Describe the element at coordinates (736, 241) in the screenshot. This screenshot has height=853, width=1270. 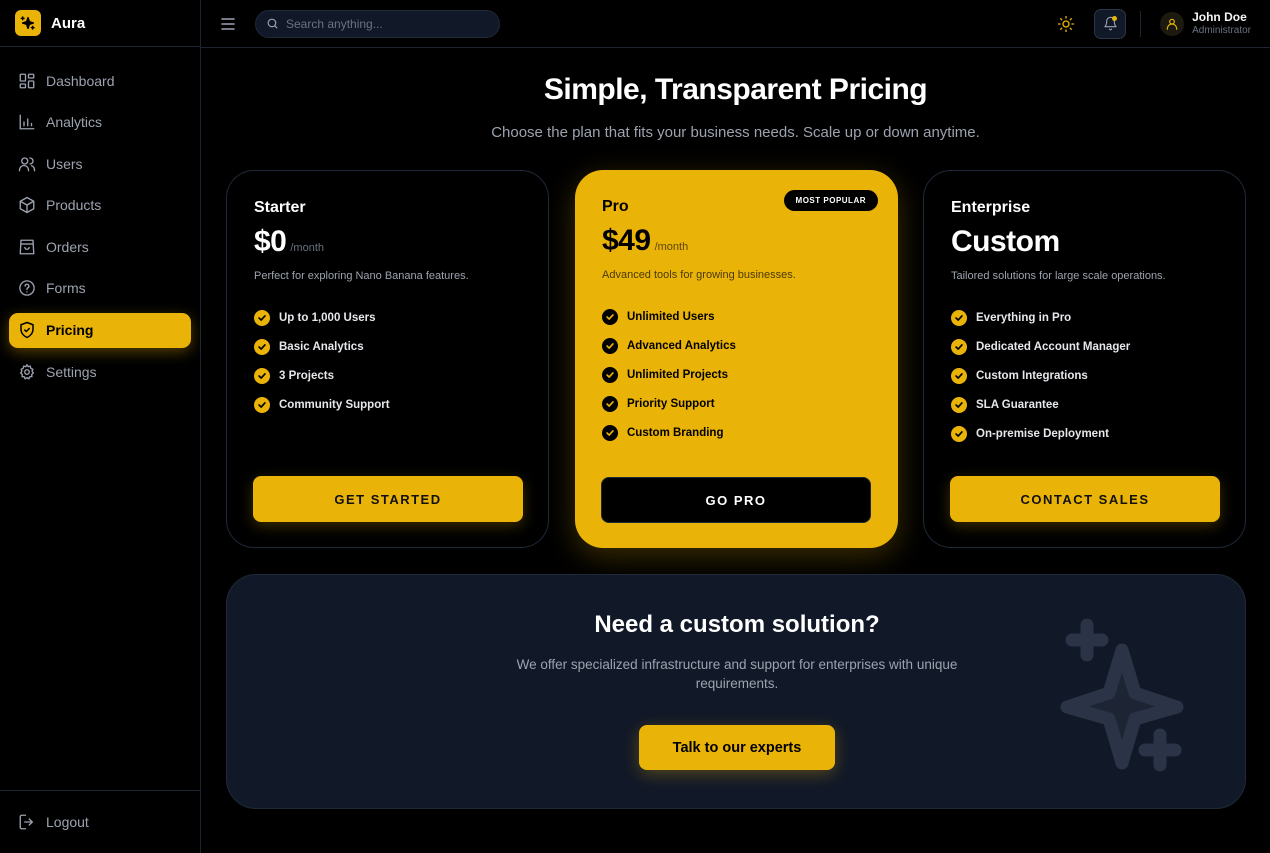
I see `price-row: $49 /month` at that location.